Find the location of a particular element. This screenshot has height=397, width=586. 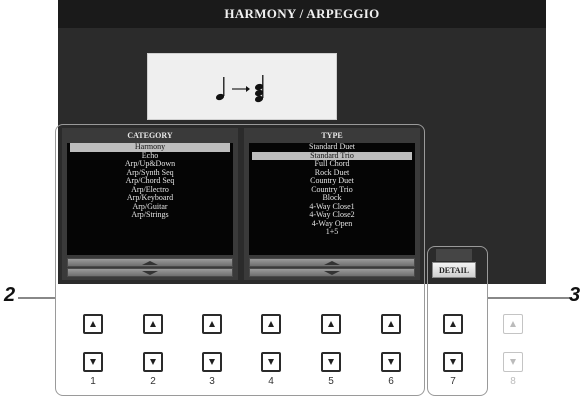

panel-button-number: 5 is located at coordinates (331, 381).